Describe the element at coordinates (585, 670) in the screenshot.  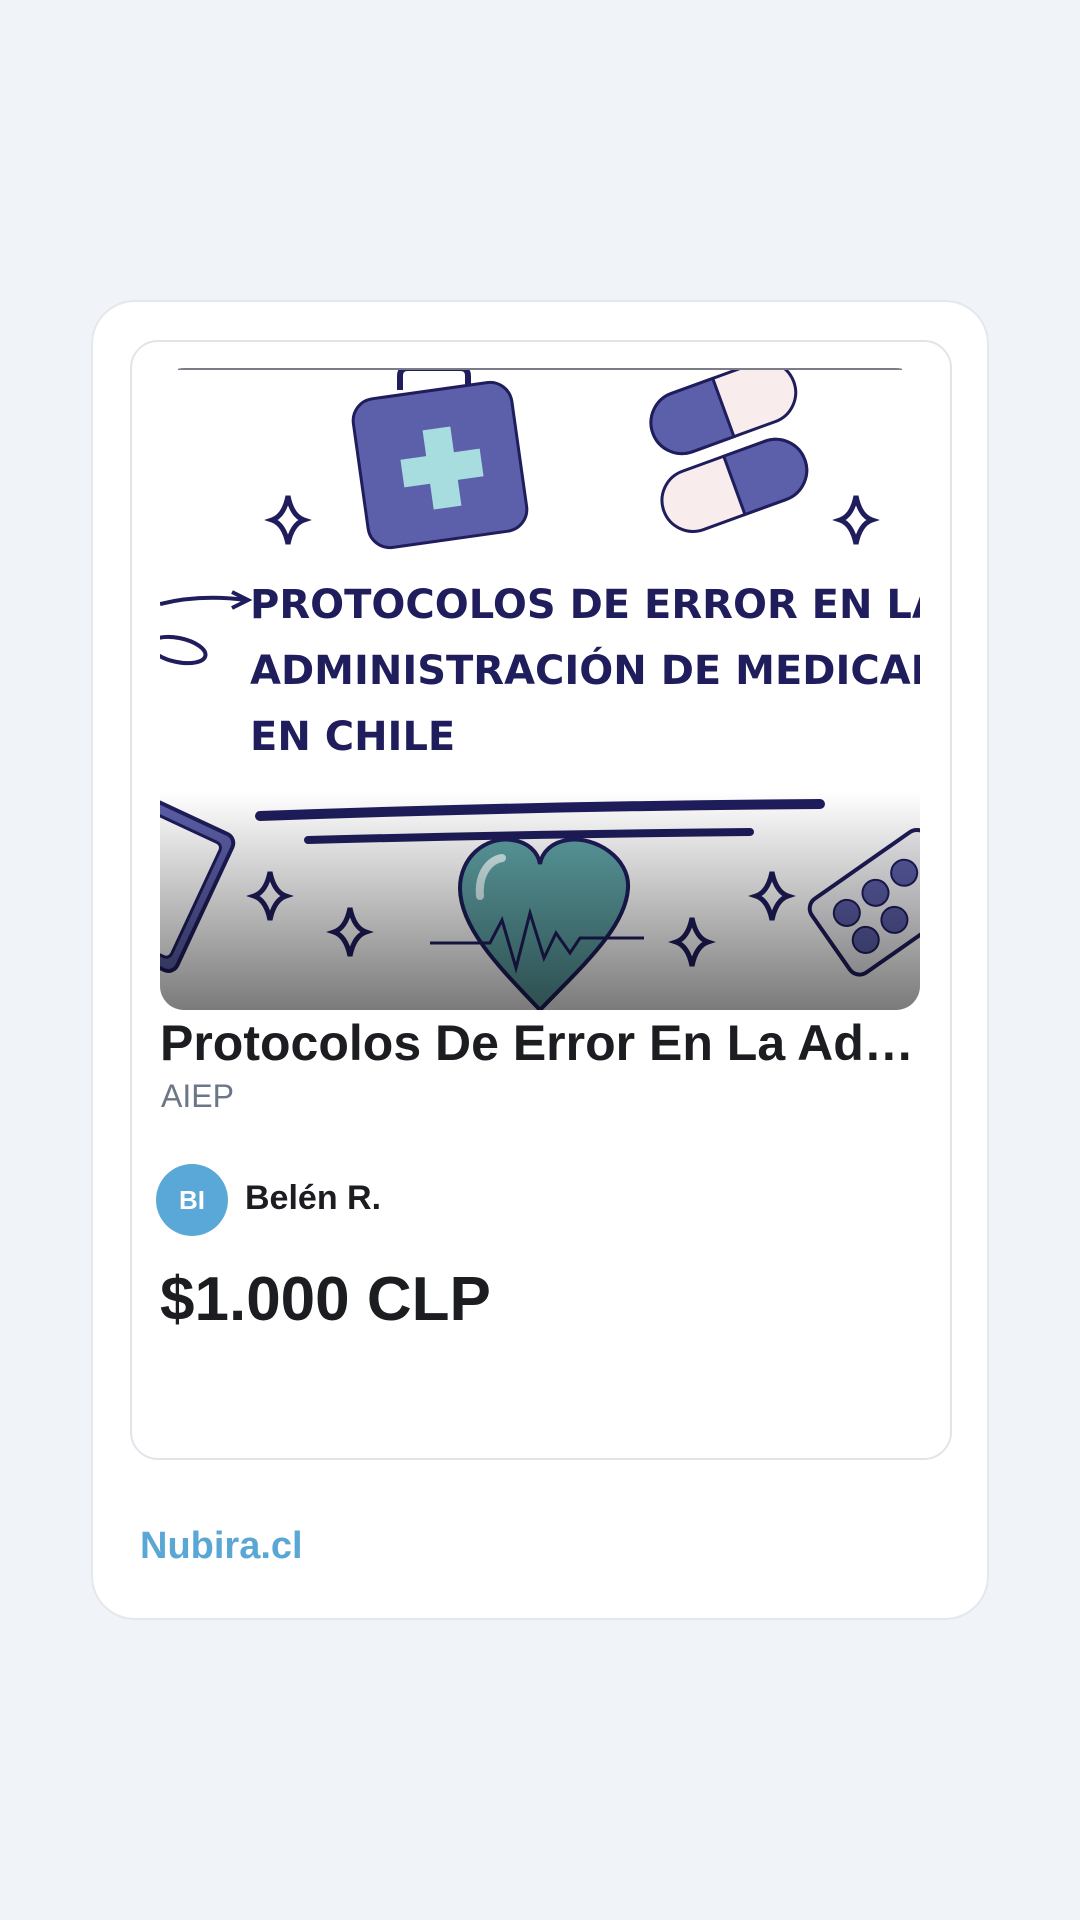
I see `thumbnail-heading-line-2: ADMINISTRACIÓN DE MEDICAMENTOS` at that location.